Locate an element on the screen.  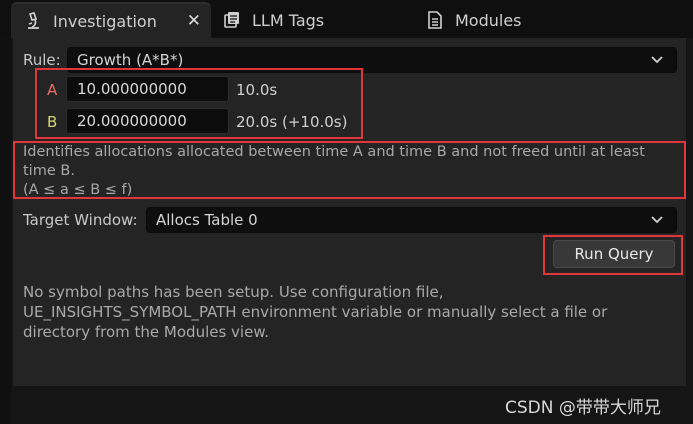
time-a-display: 10.0s is located at coordinates (257, 90).